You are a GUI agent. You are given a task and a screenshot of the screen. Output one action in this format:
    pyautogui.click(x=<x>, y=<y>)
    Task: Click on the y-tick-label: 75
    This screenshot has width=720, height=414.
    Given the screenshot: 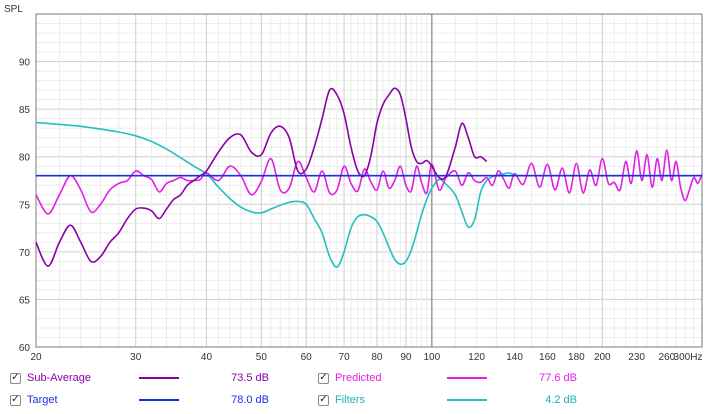 What is the action you would take?
    pyautogui.click(x=25, y=205)
    